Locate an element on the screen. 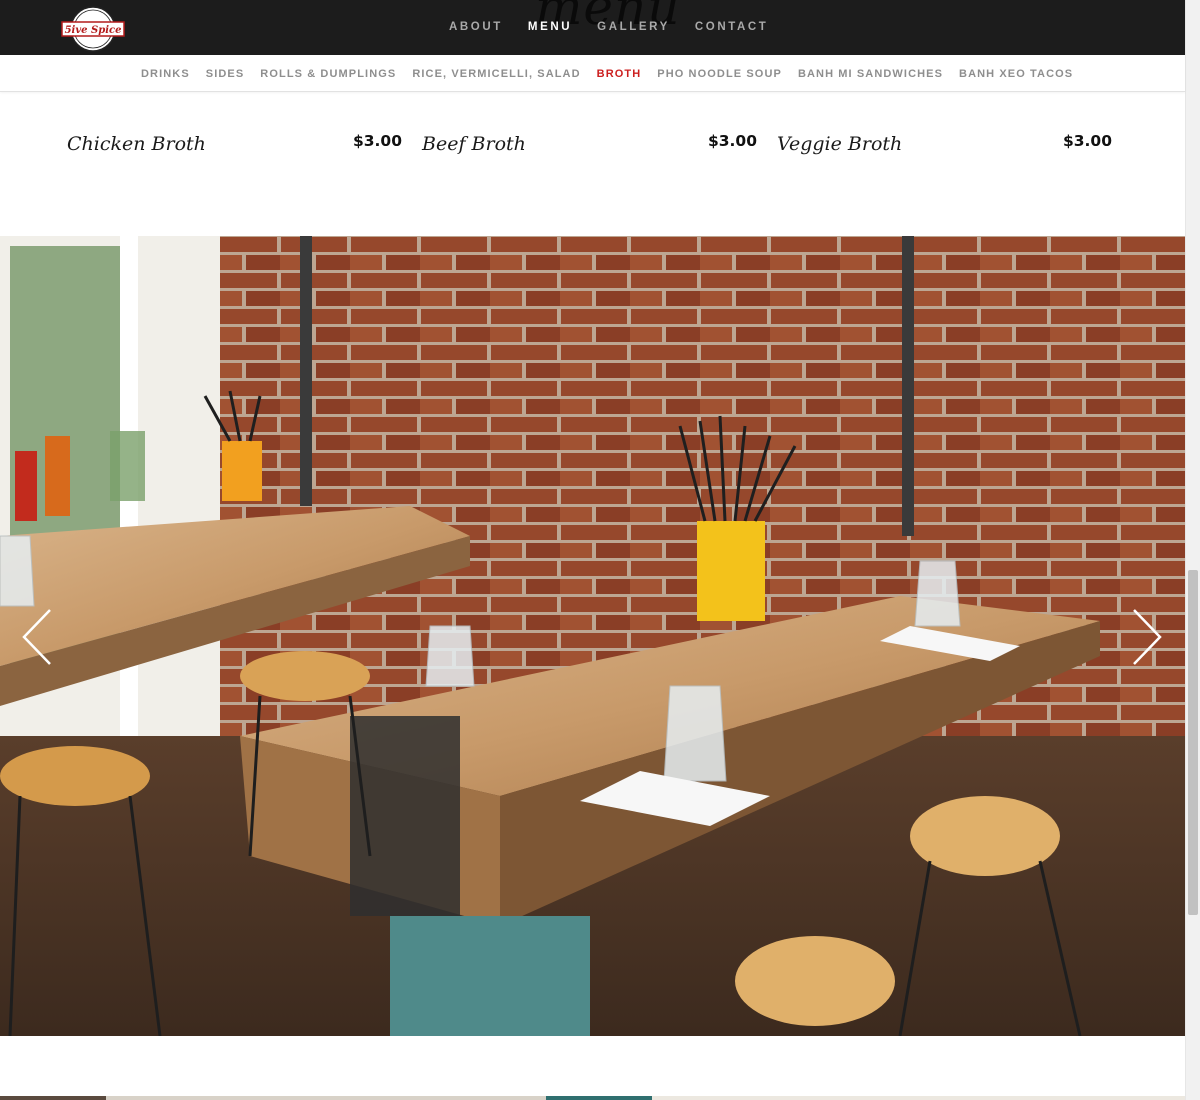 The image size is (1200, 1100). nav-contact: CONTACT is located at coordinates (732, 27).